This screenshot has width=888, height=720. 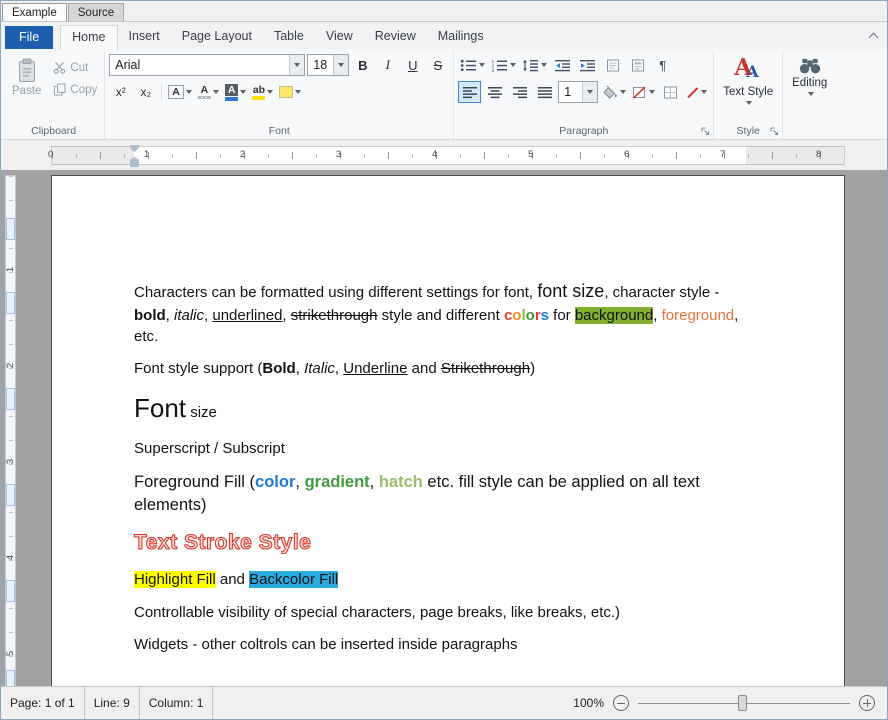 I want to click on style-dialog-launcher, so click(x=774, y=131).